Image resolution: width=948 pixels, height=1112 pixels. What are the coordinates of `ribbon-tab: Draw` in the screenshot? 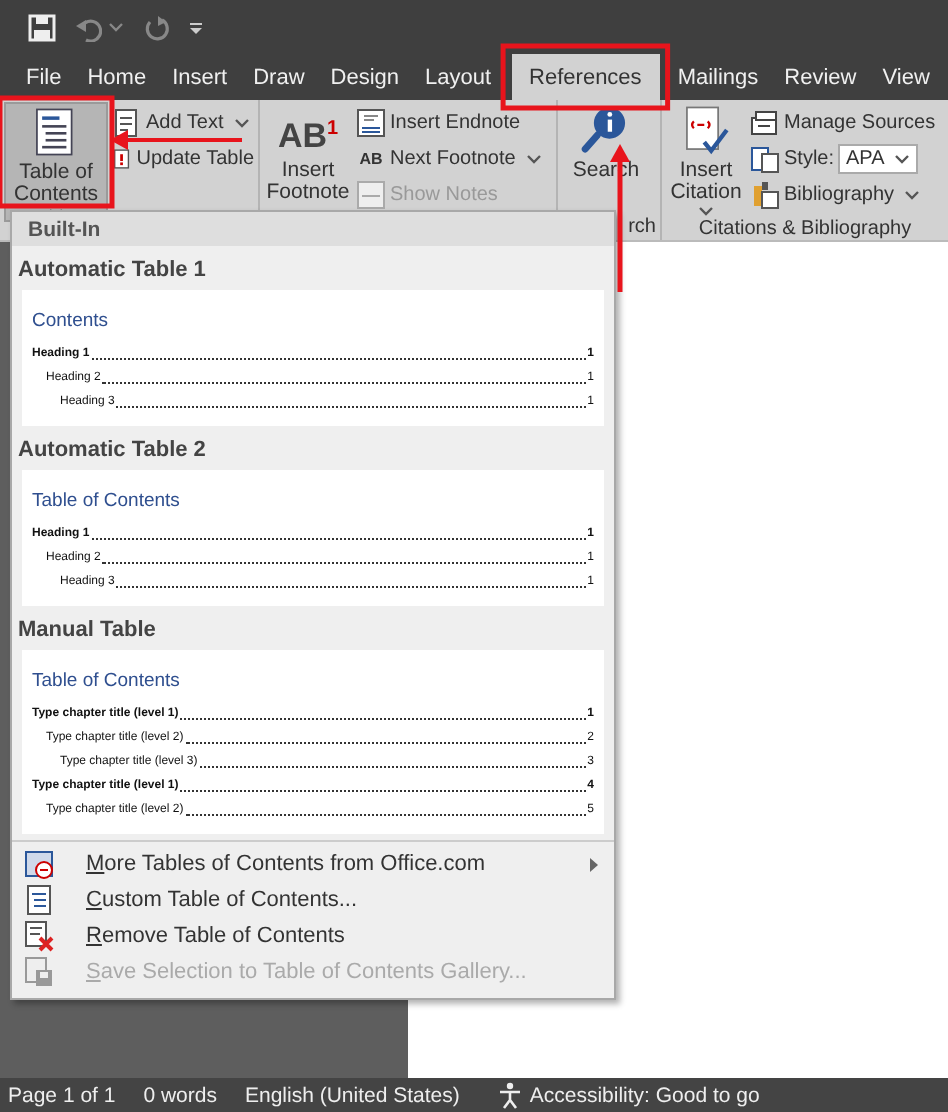 It's located at (279, 77).